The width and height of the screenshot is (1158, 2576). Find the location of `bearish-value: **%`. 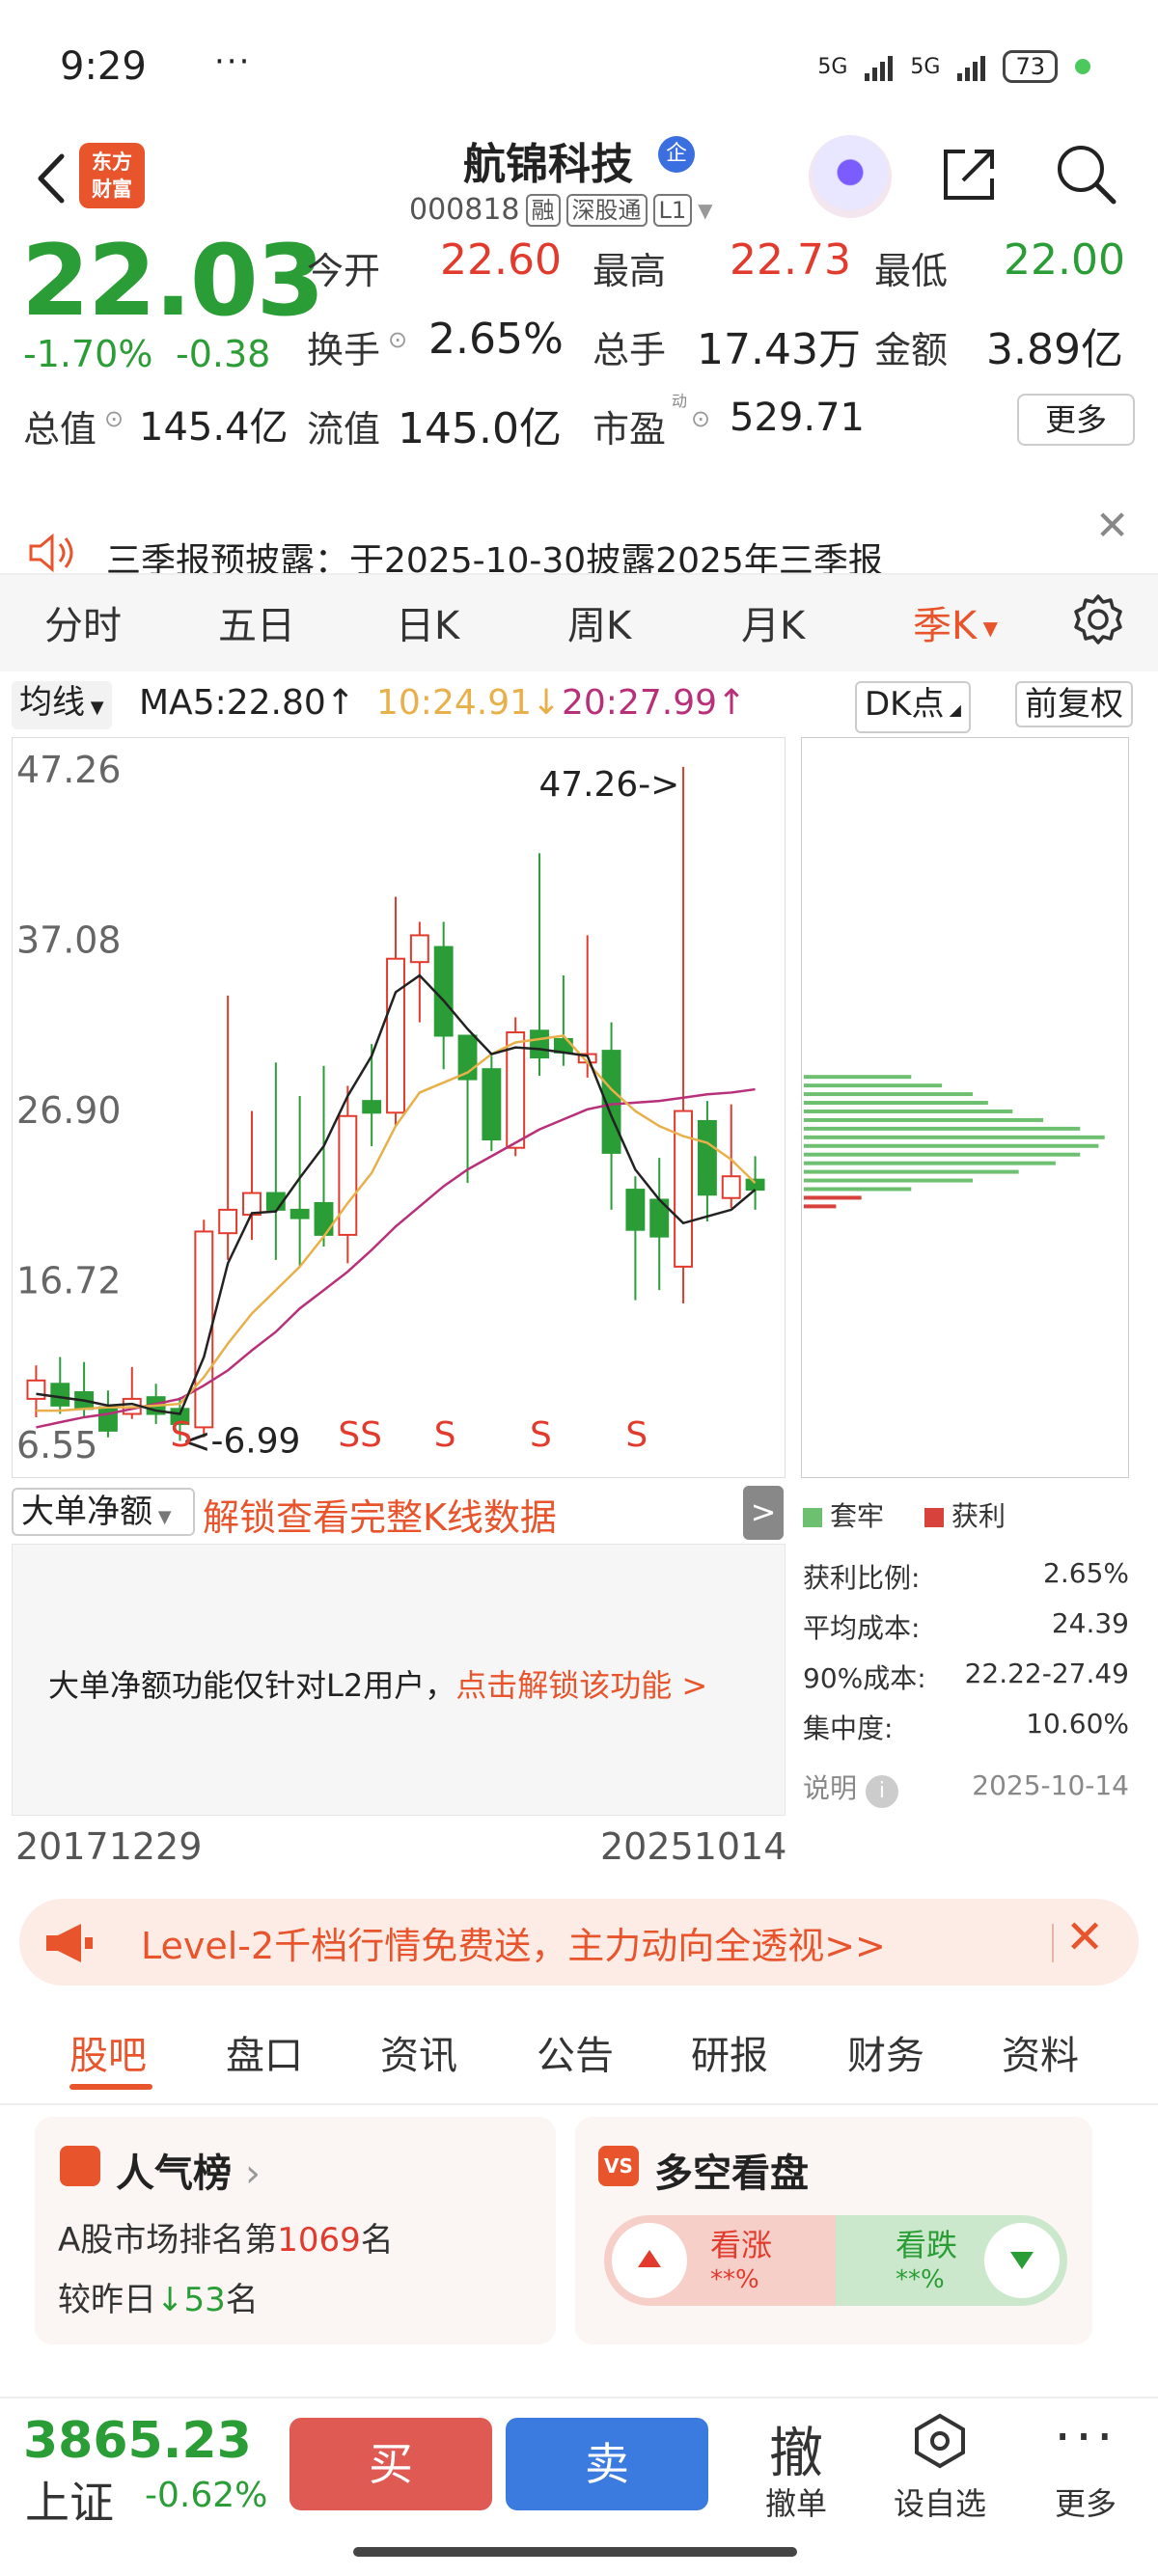

bearish-value: **% is located at coordinates (920, 2280).